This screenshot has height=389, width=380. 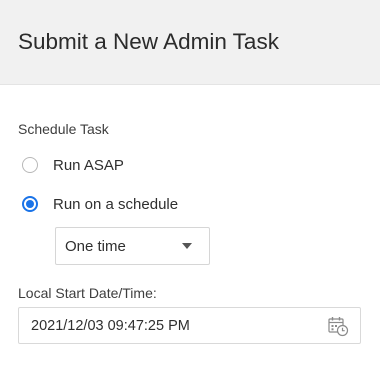 What do you see at coordinates (187, 246) in the screenshot?
I see `chevron-down-icon` at bounding box center [187, 246].